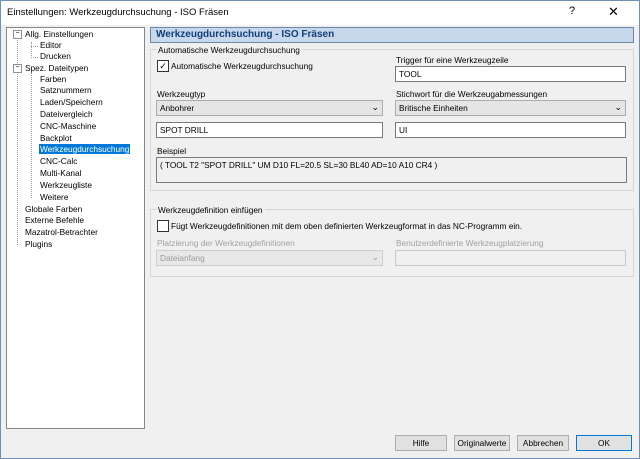 The width and height of the screenshot is (640, 459). Describe the element at coordinates (163, 226) in the screenshot. I see `def-checkbox` at that location.